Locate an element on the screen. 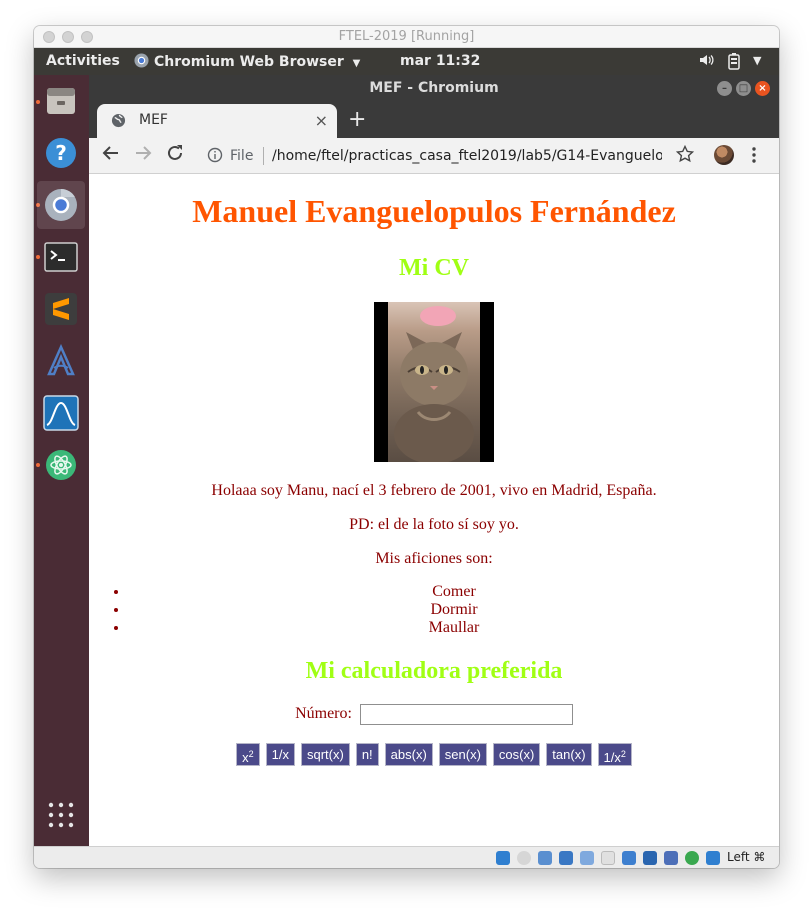 The image size is (812, 909). optical-drive-icon is located at coordinates (524, 858).